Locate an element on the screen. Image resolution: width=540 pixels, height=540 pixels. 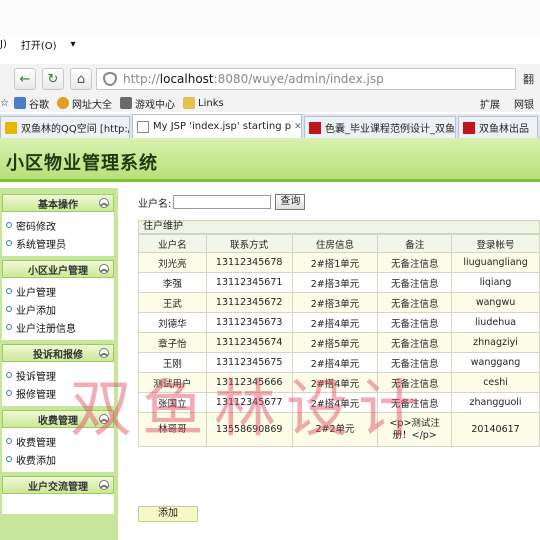
table-cell: wanggang is located at coordinates (495, 362).